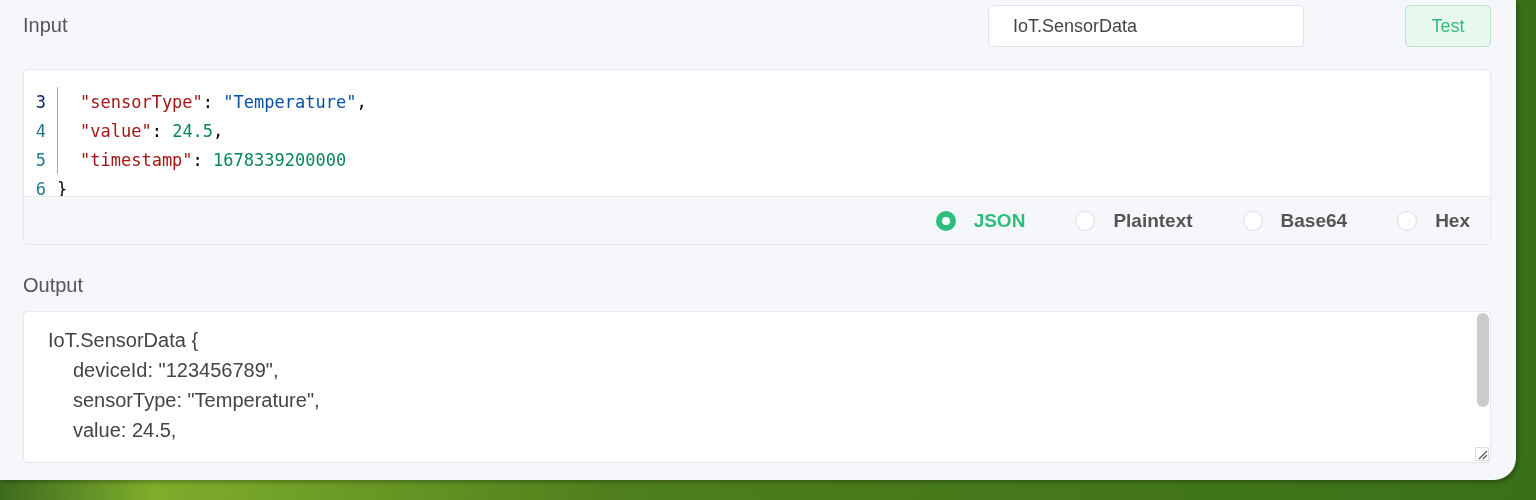 The image size is (1536, 500). Describe the element at coordinates (40, 159) in the screenshot. I see `line-number: 5` at that location.